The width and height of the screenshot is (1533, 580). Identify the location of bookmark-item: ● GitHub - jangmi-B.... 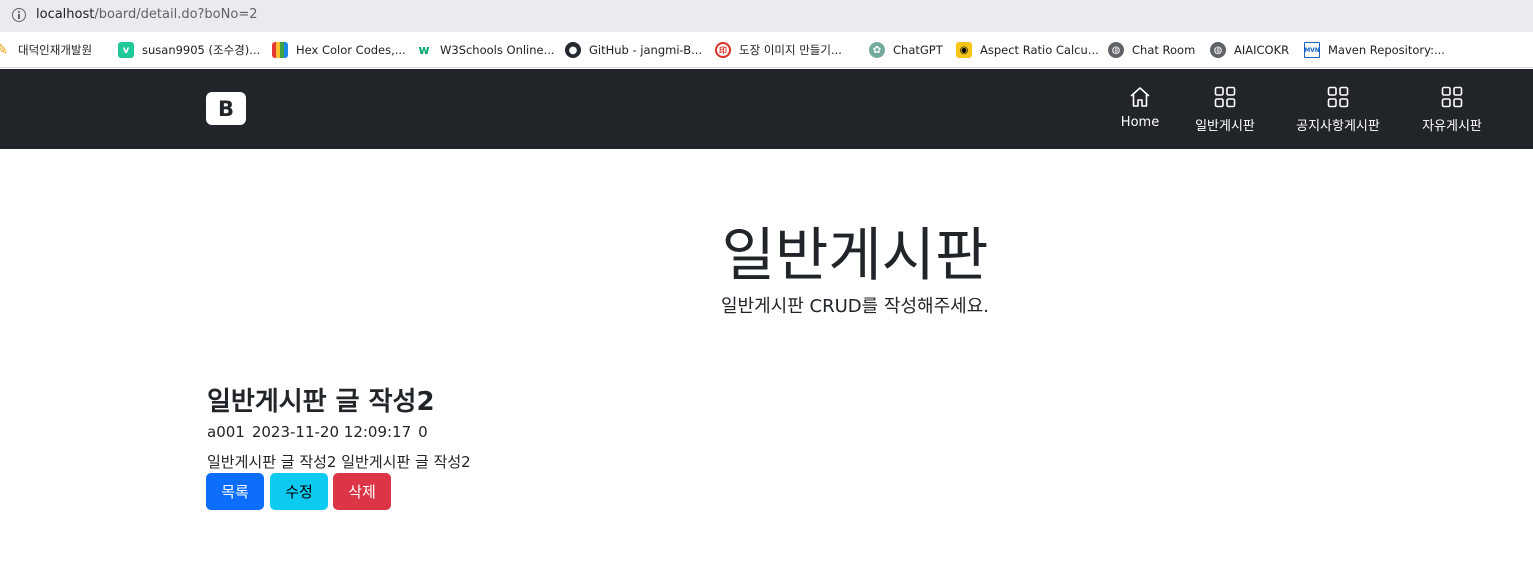
(633, 50).